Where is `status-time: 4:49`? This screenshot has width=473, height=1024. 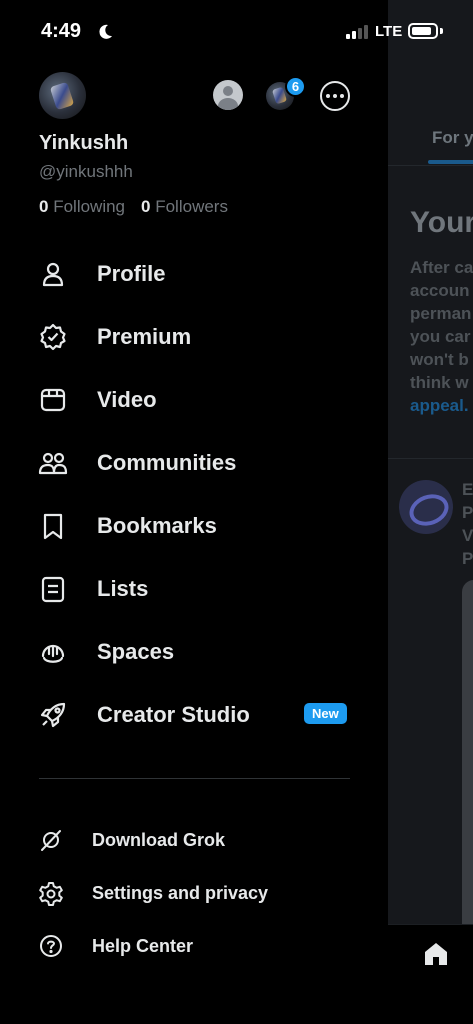
status-time: 4:49 is located at coordinates (61, 31).